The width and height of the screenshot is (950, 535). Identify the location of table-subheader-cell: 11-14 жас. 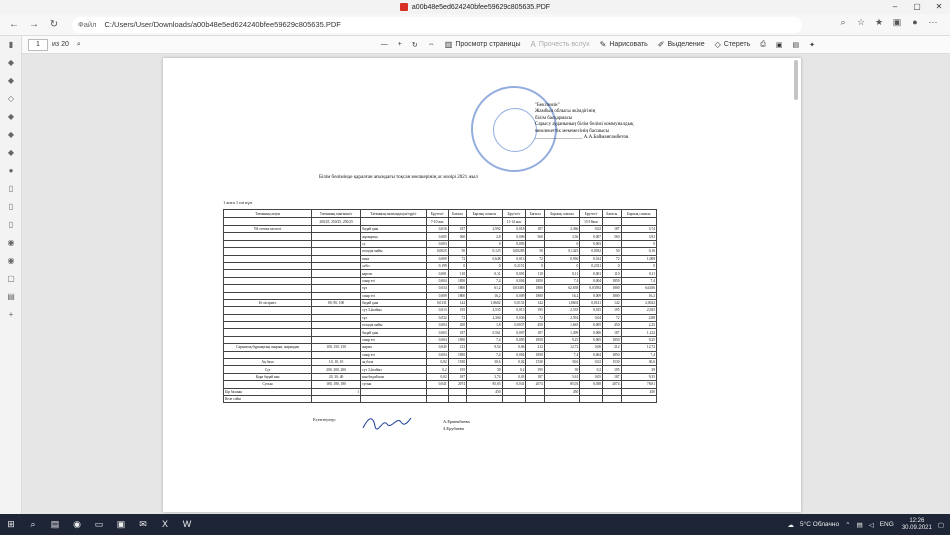
(514, 221).